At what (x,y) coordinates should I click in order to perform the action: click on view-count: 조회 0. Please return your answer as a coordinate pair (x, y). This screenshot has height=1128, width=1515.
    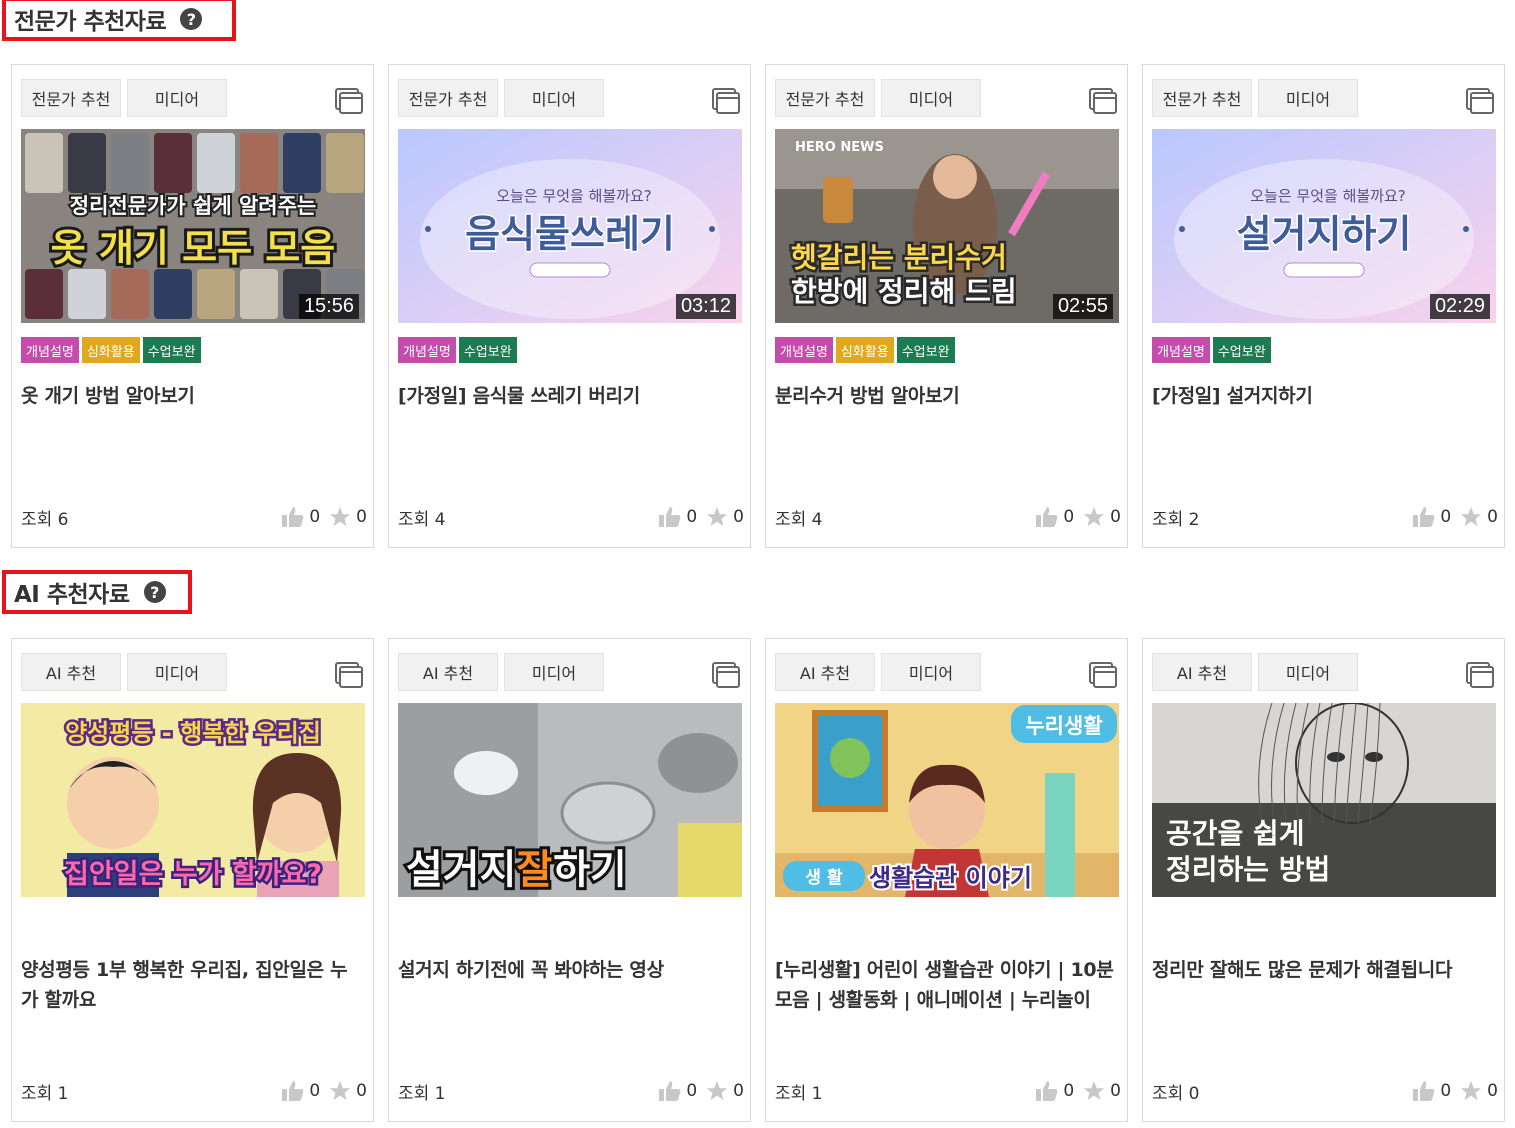
    Looking at the image, I should click on (1176, 1093).